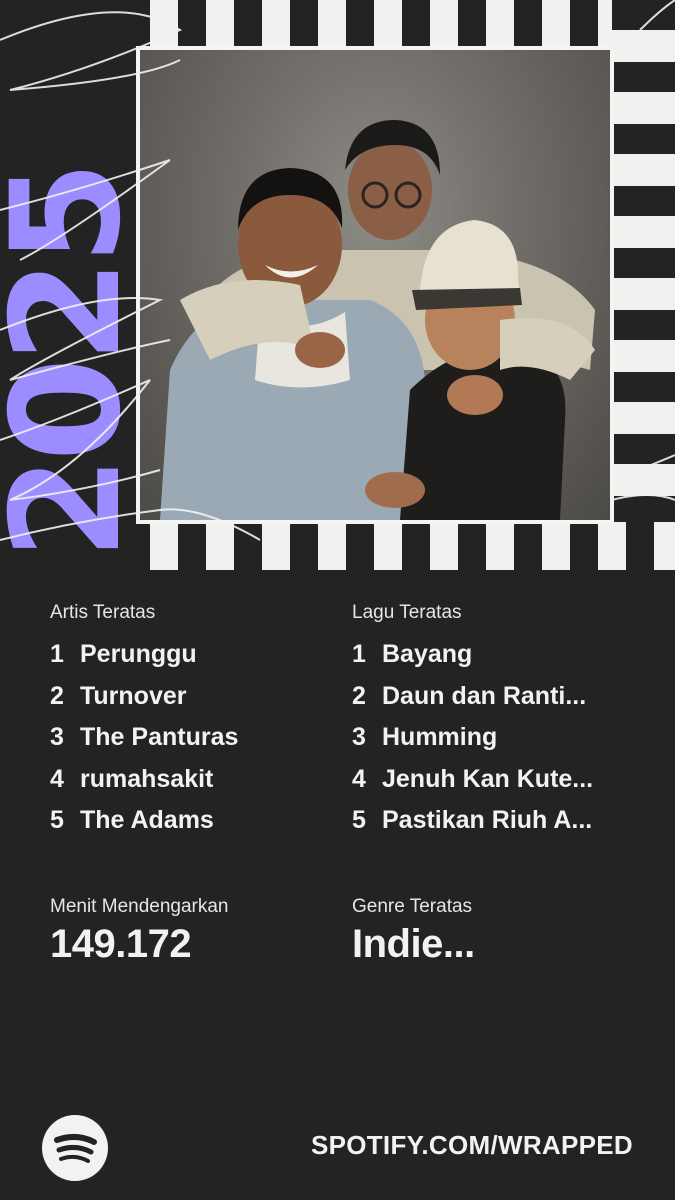  Describe the element at coordinates (407, 612) in the screenshot. I see `top-songs-label: Lagu Teratas` at that location.